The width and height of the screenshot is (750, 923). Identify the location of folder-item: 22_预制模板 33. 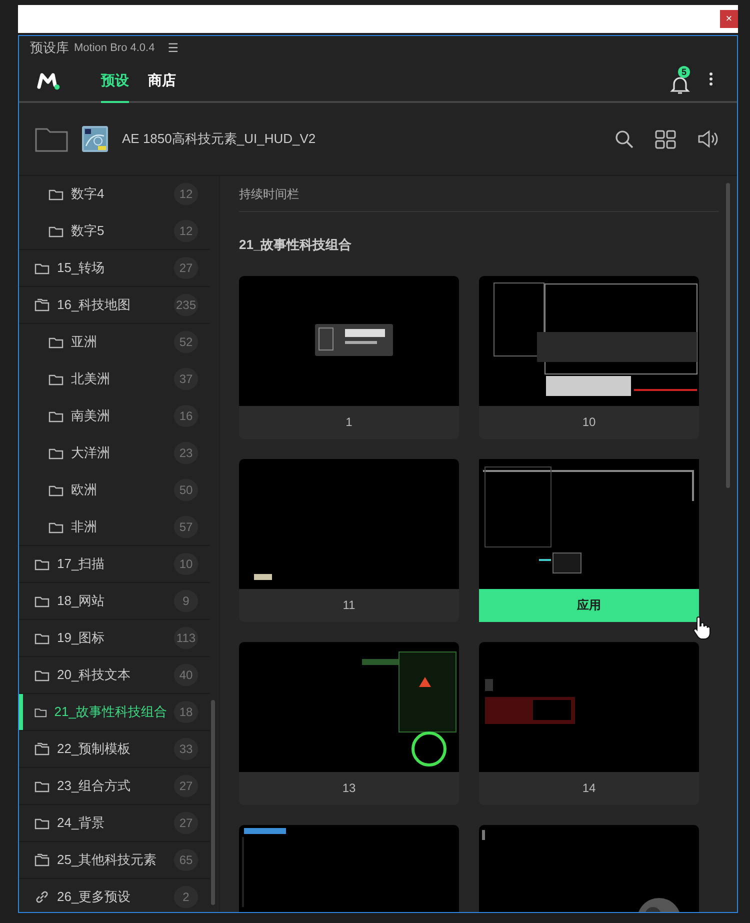
(114, 749).